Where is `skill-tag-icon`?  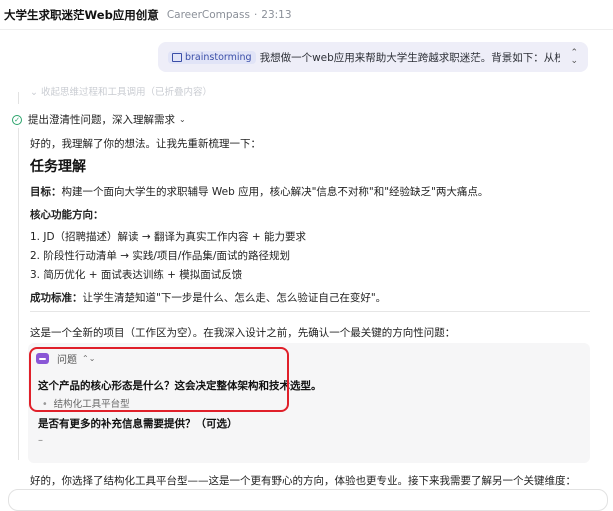 skill-tag-icon is located at coordinates (177, 57).